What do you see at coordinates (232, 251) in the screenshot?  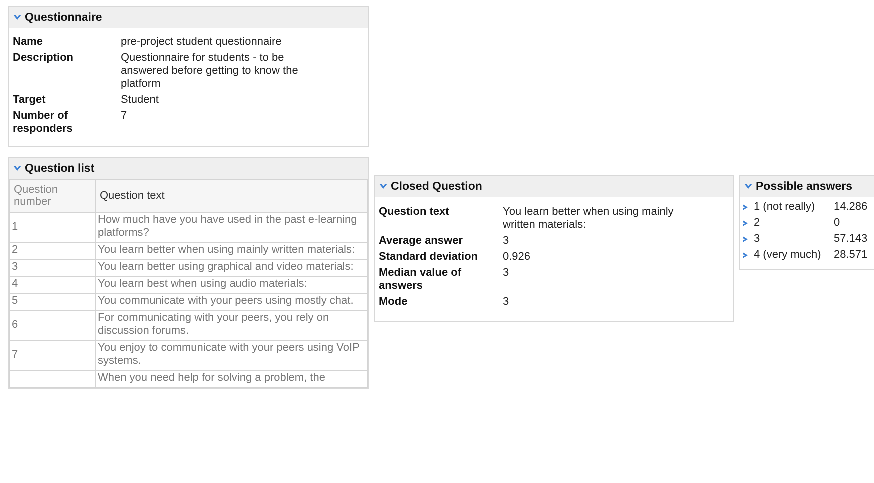 I see `table-cell: You learn better when using mainly written materials:` at bounding box center [232, 251].